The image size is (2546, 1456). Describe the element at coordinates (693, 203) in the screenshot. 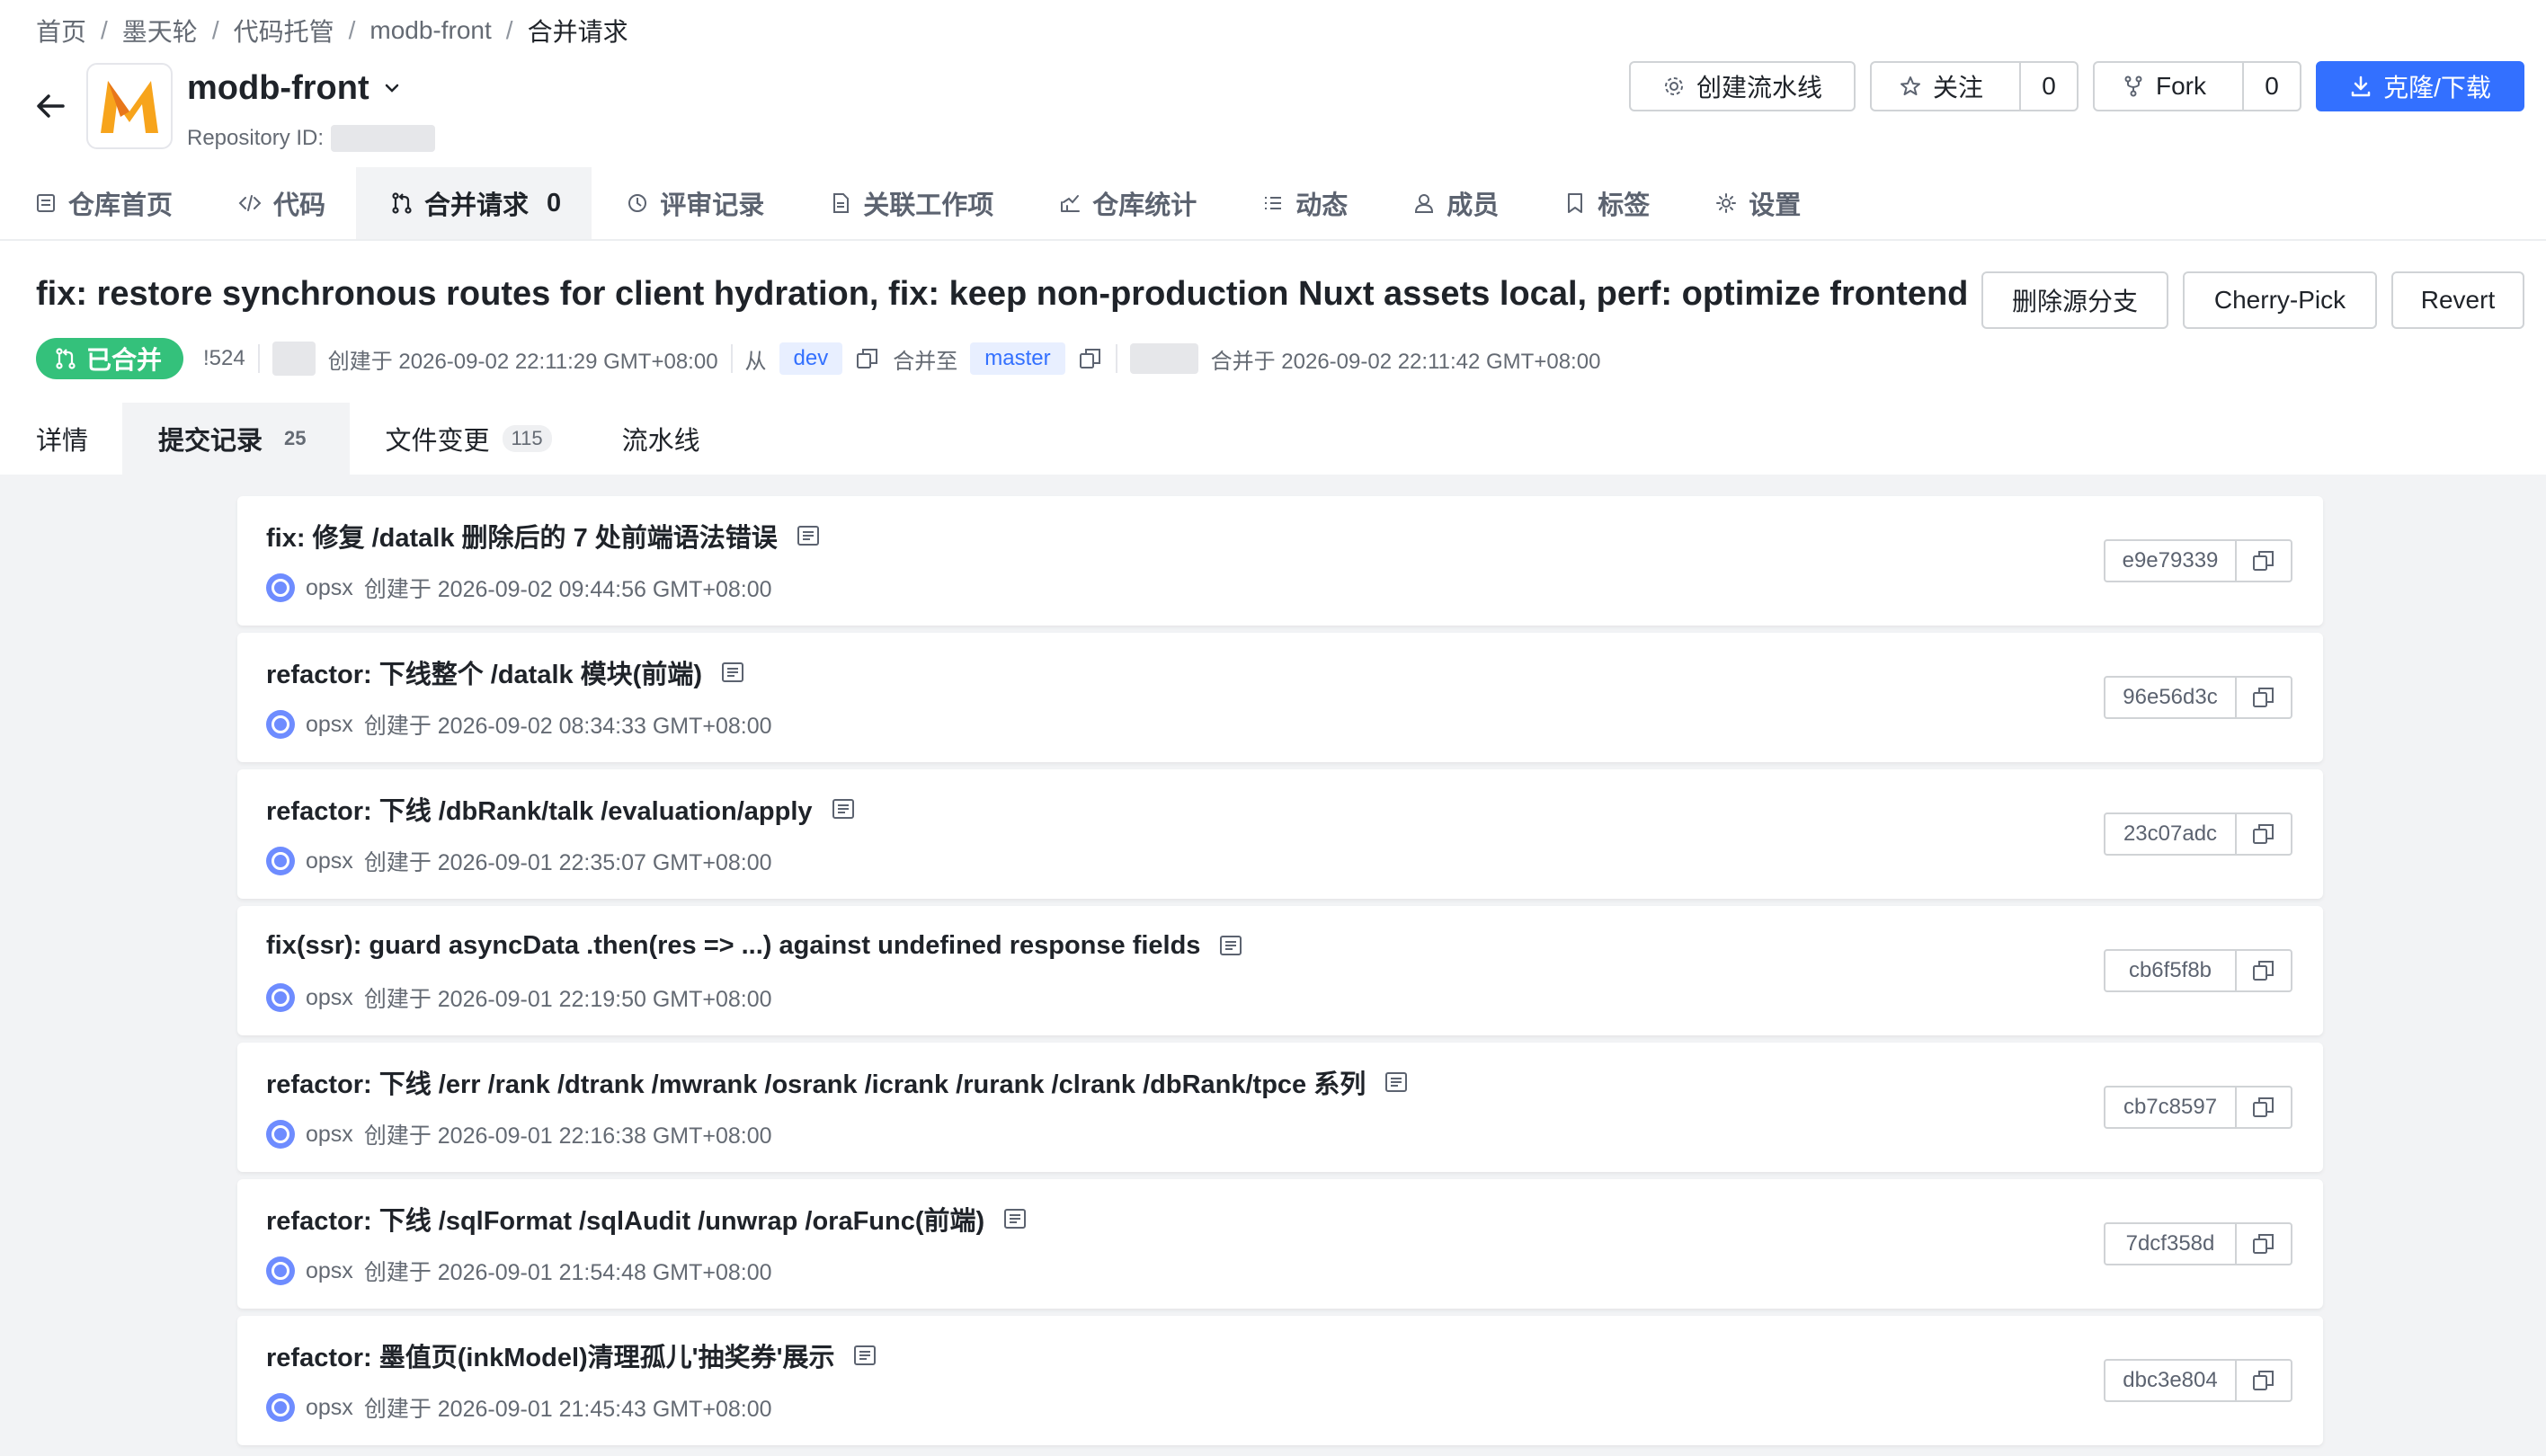

I see `tab-review-records: 评审记录` at that location.